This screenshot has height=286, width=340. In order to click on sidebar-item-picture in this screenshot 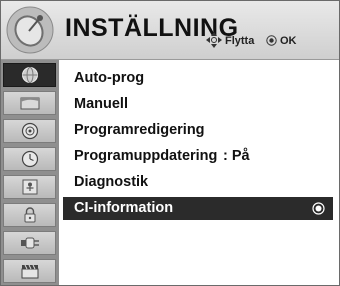, I will do `click(29, 103)`.